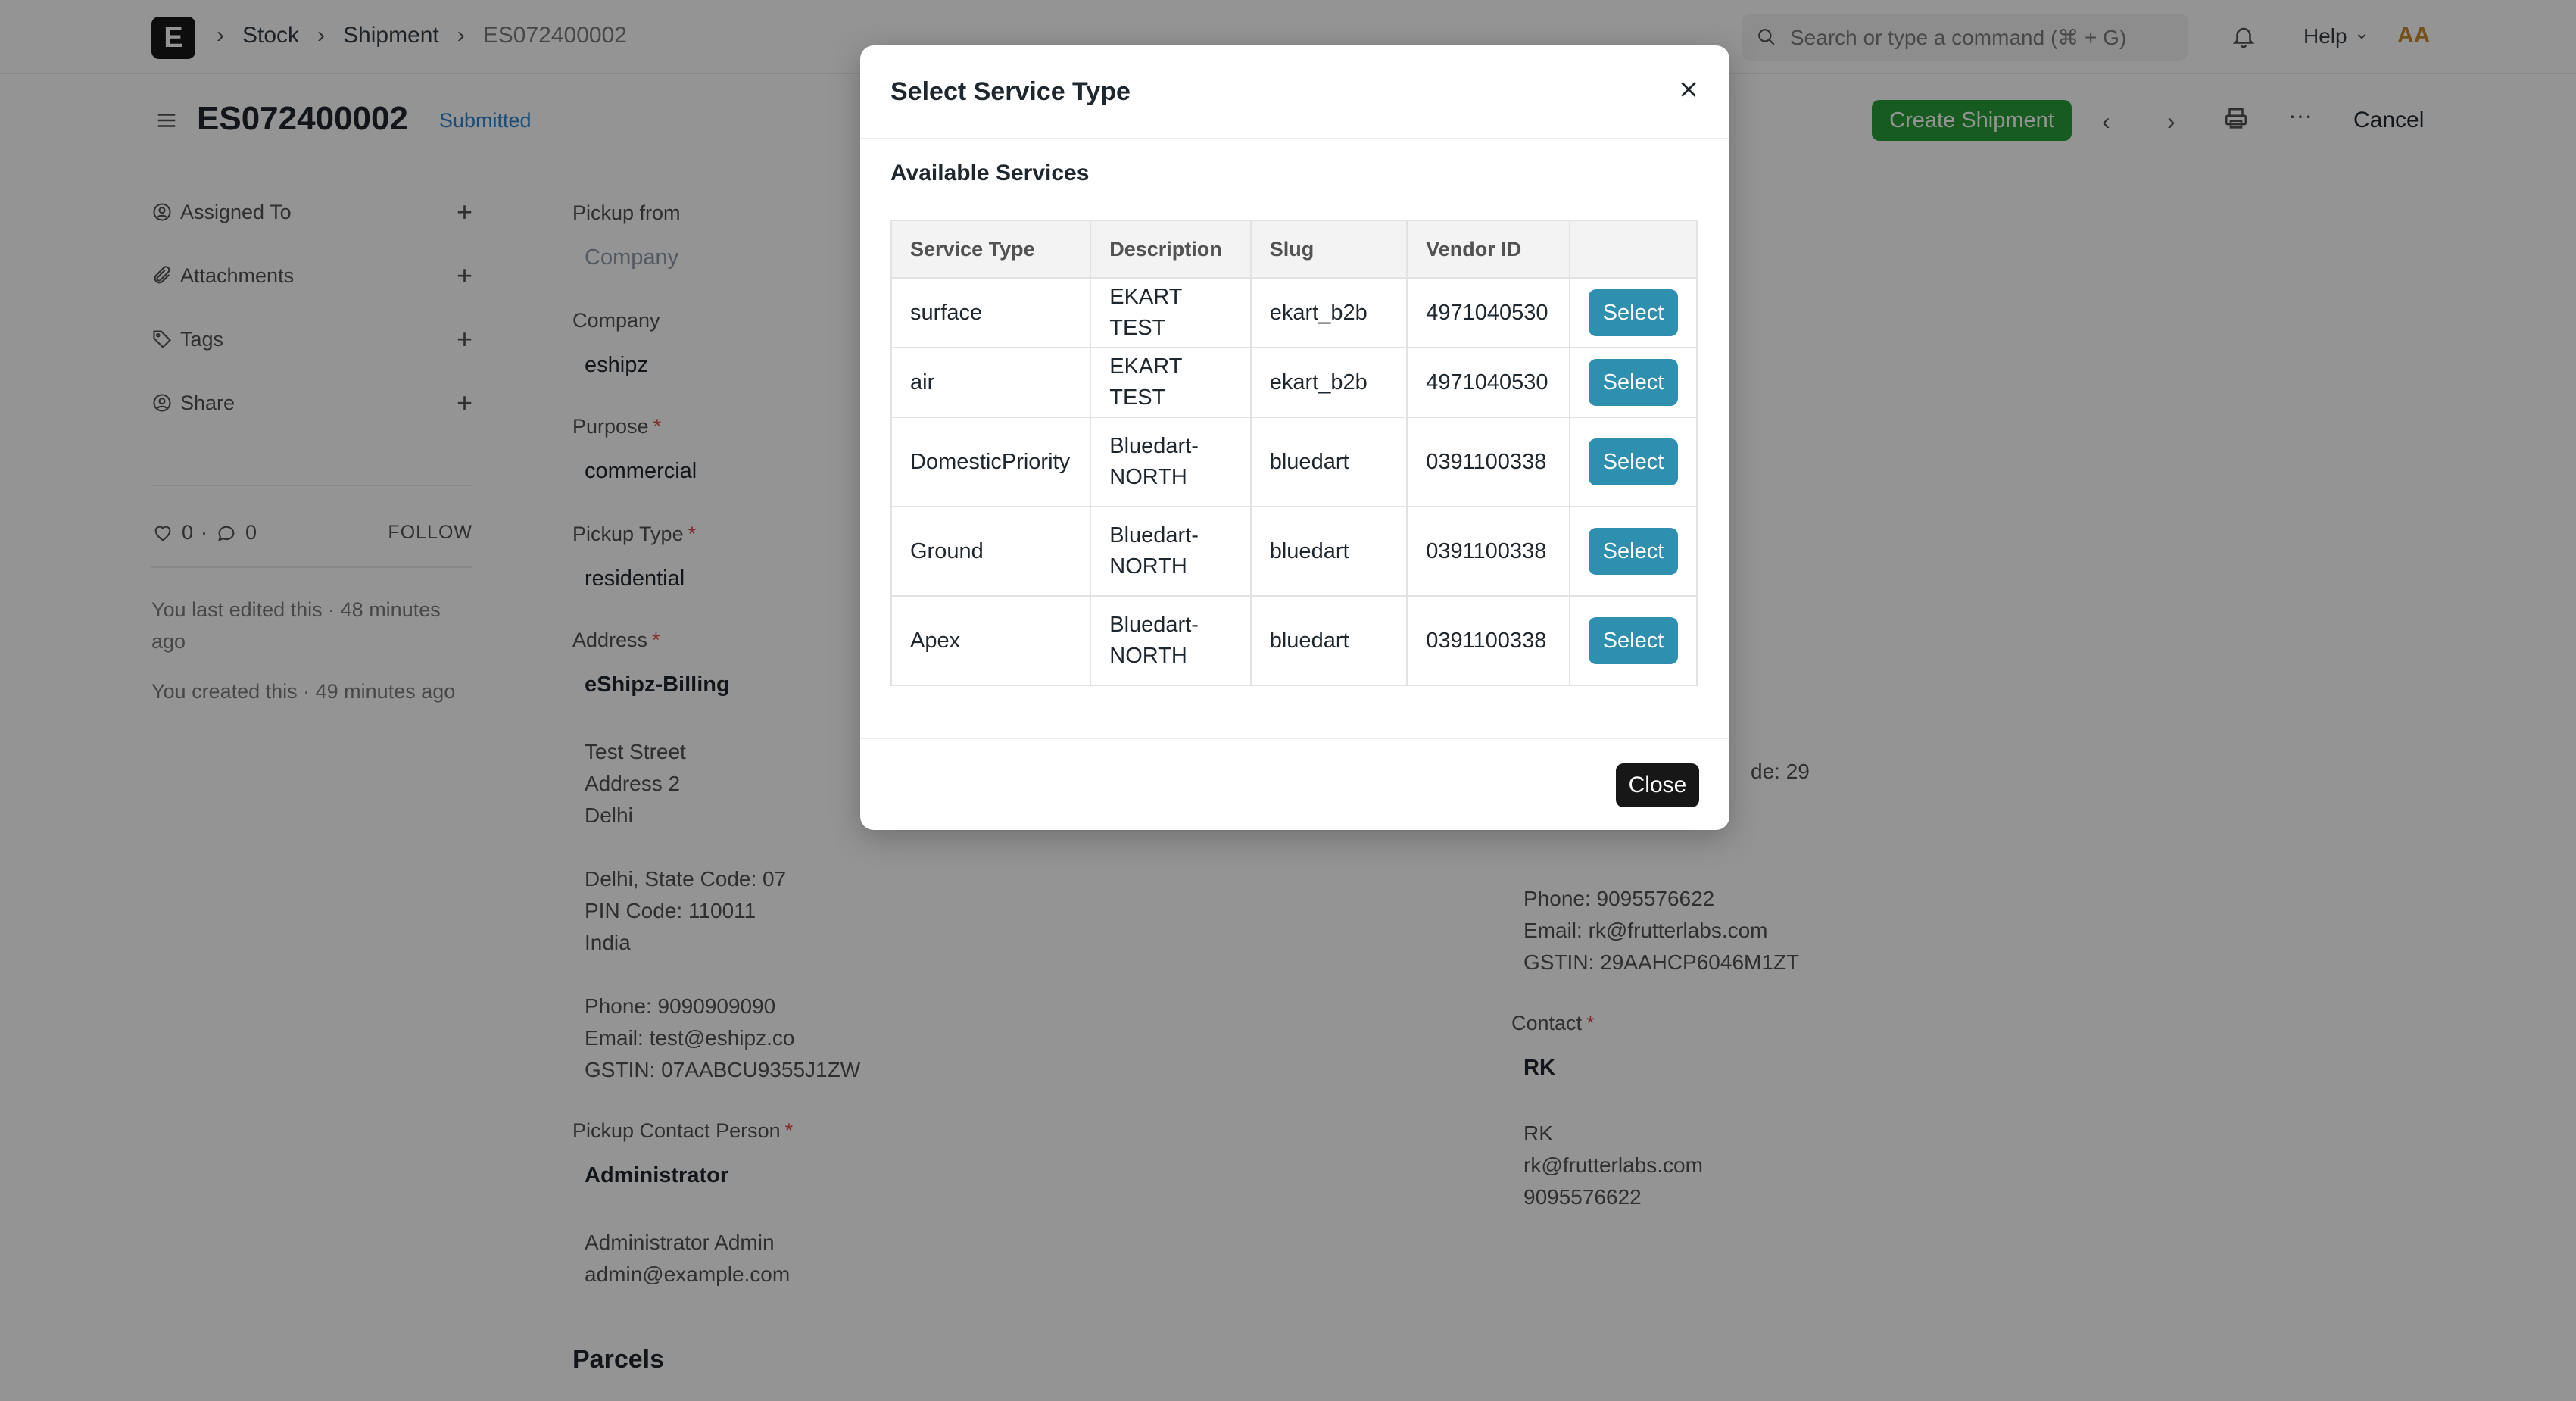  Describe the element at coordinates (990, 174) in the screenshot. I see `available-services-label: Available Services` at that location.